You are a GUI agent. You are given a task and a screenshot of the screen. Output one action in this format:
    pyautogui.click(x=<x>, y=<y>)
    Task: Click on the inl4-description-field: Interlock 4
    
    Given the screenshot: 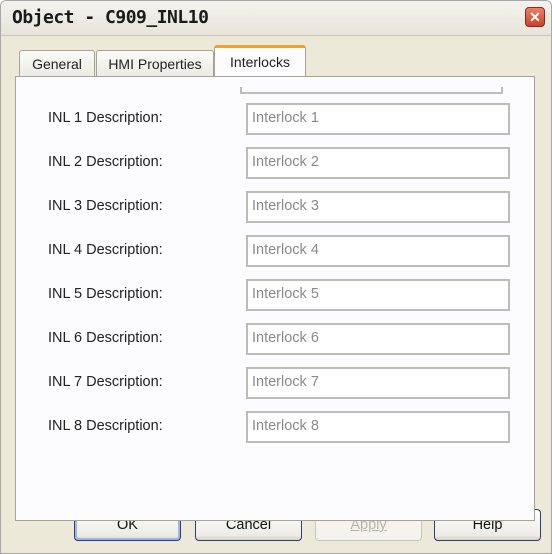 What is the action you would take?
    pyautogui.click(x=378, y=251)
    